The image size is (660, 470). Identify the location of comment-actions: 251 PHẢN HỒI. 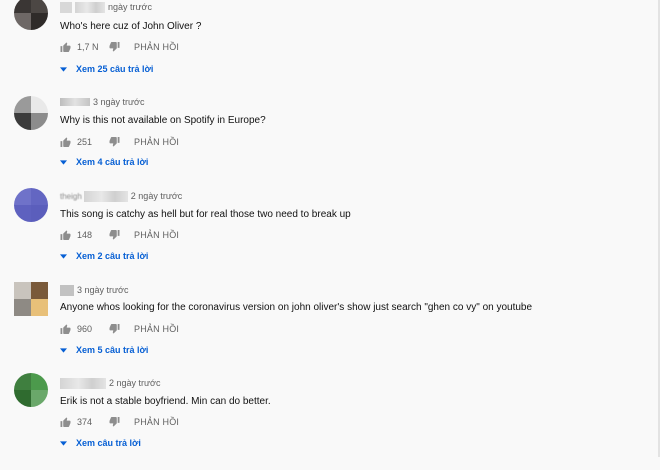
(119, 142).